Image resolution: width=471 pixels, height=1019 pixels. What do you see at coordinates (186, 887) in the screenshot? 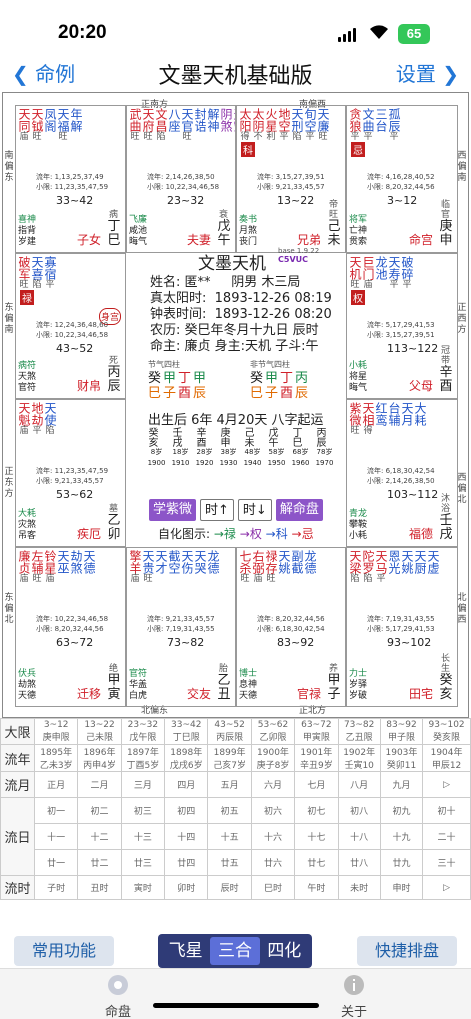
I see `table-cell: 卯时` at bounding box center [186, 887].